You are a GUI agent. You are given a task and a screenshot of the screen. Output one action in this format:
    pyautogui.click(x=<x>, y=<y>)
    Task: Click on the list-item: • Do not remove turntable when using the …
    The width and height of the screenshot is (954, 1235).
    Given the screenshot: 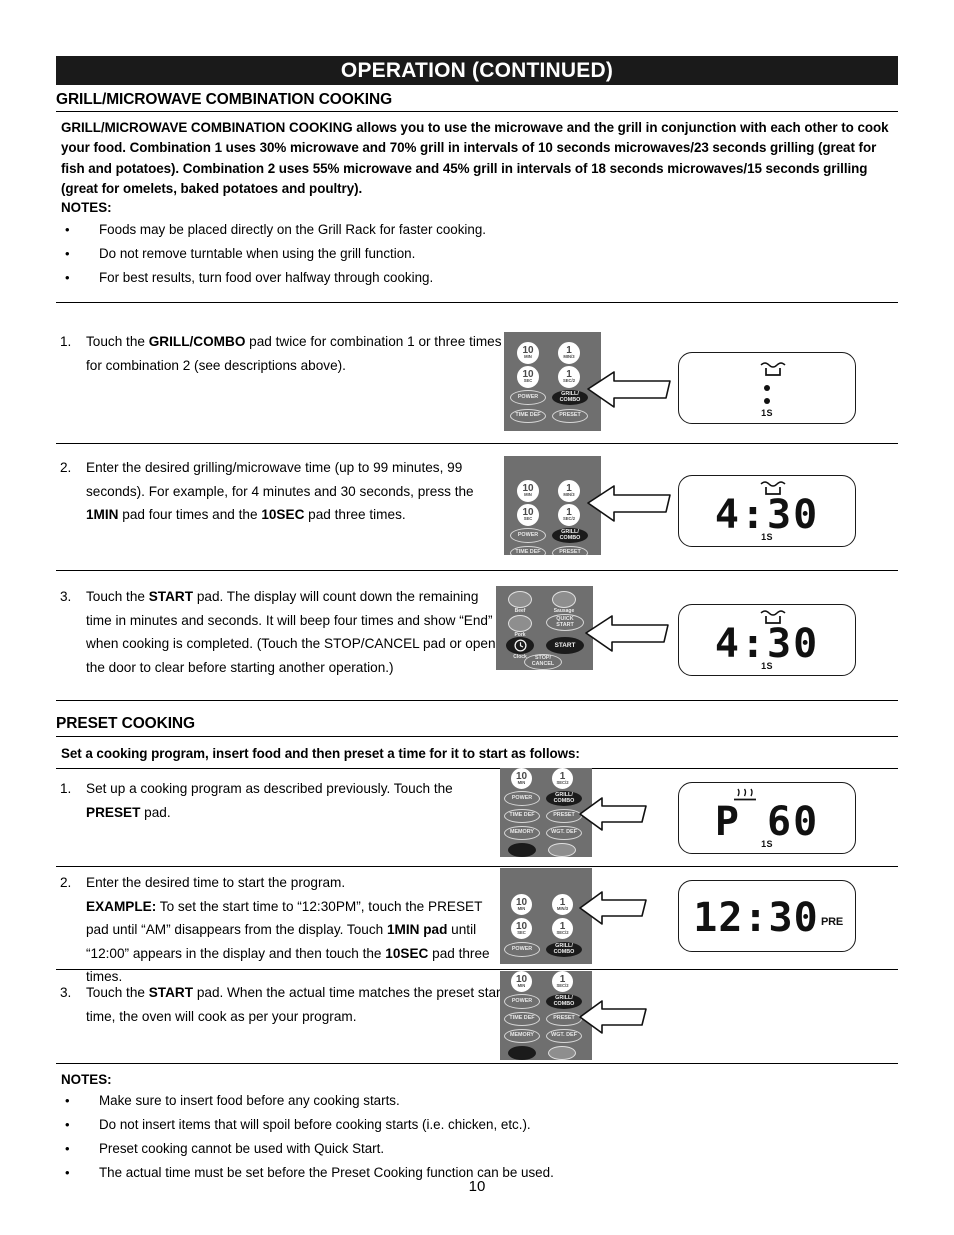 What is the action you would take?
    pyautogui.click(x=411, y=254)
    